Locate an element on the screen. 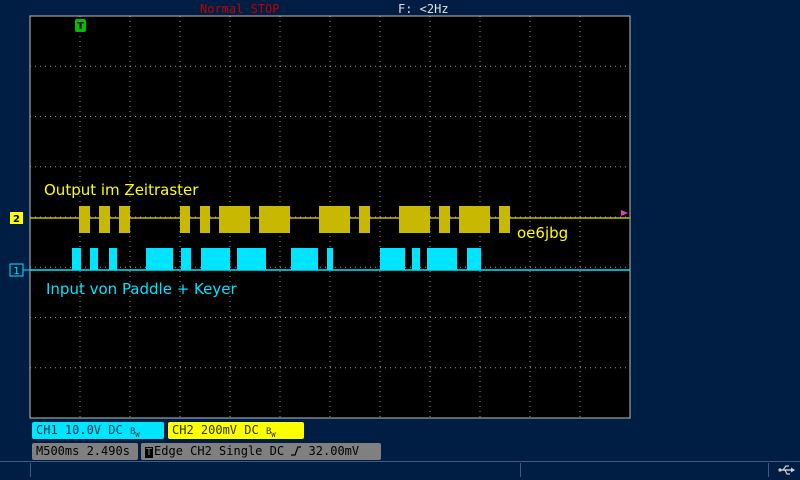 This screenshot has height=480, width=800. ch2-settings-label: CH2 200mV DC is located at coordinates (215, 430).